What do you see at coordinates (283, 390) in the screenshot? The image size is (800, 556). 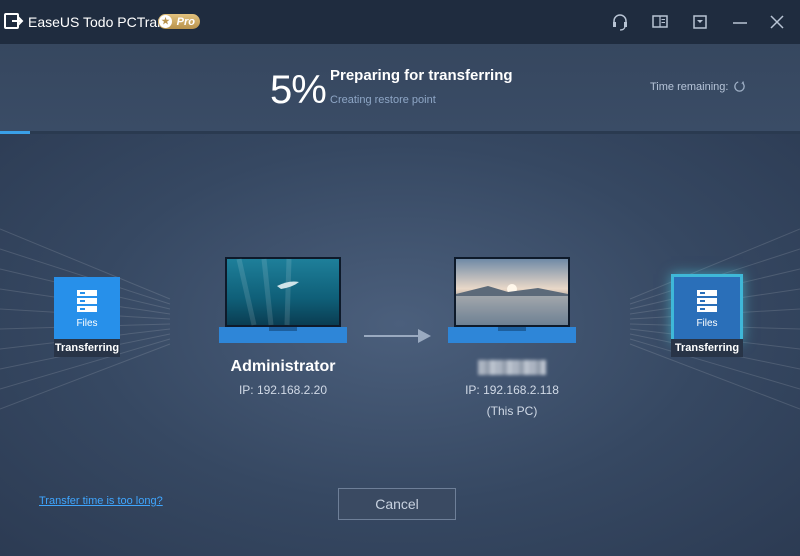 I see `source-device-ip: IP: 192.168.2.20` at bounding box center [283, 390].